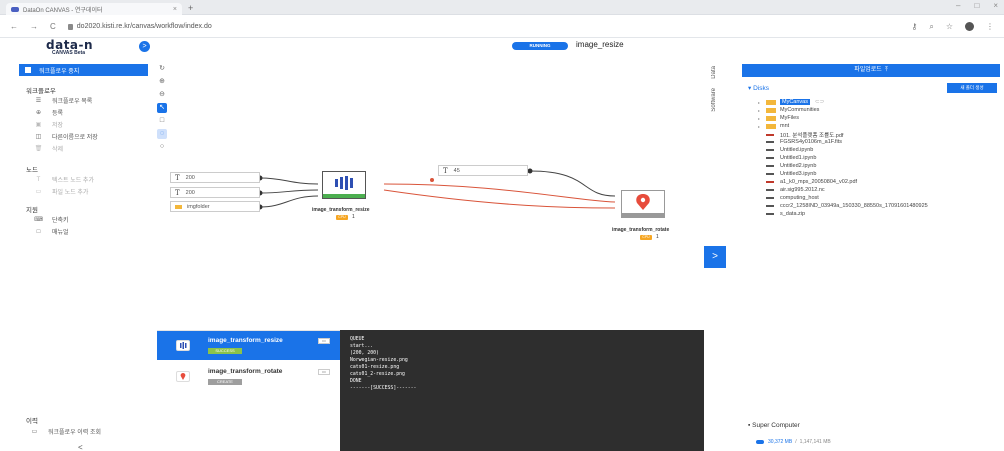 This screenshot has width=1004, height=451. I want to click on zoom-icon: ⌕, so click(931, 27).